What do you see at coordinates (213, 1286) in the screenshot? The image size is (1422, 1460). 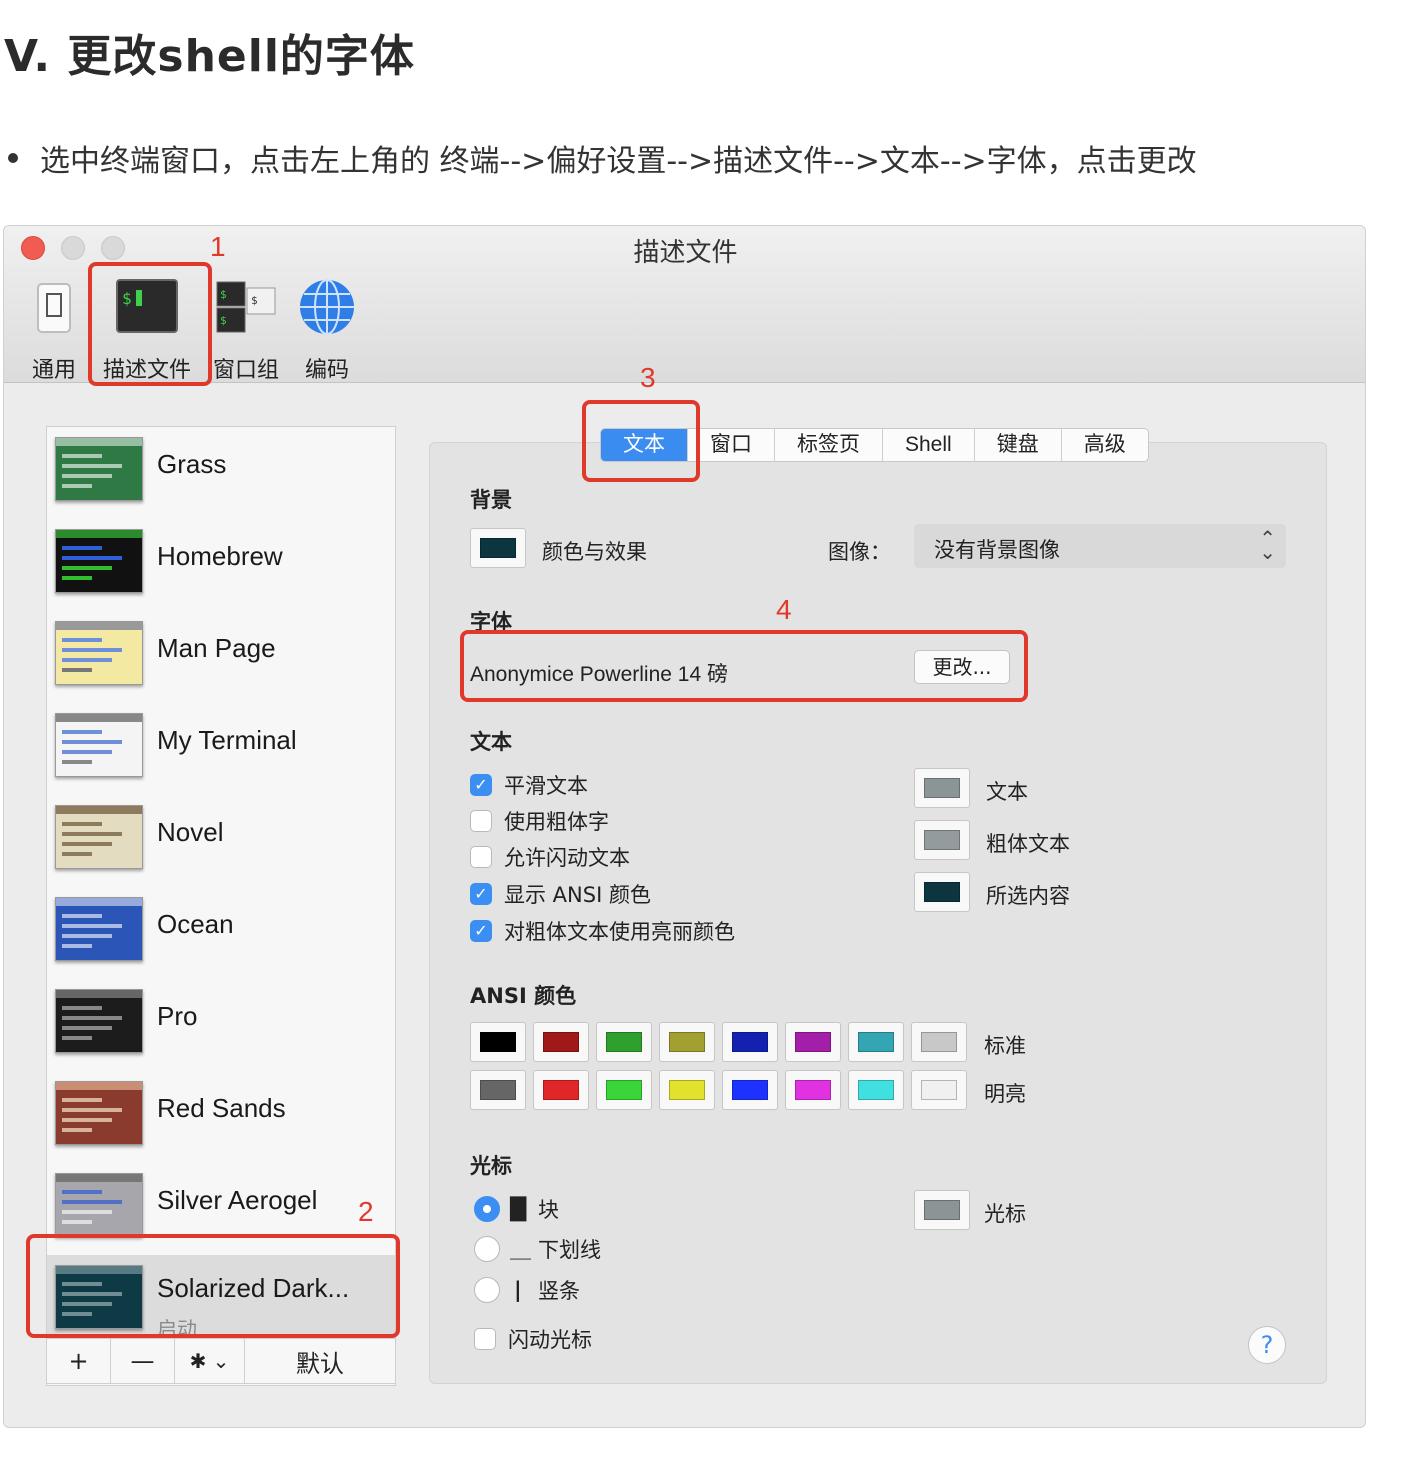 I see `annotation-box-solarized` at bounding box center [213, 1286].